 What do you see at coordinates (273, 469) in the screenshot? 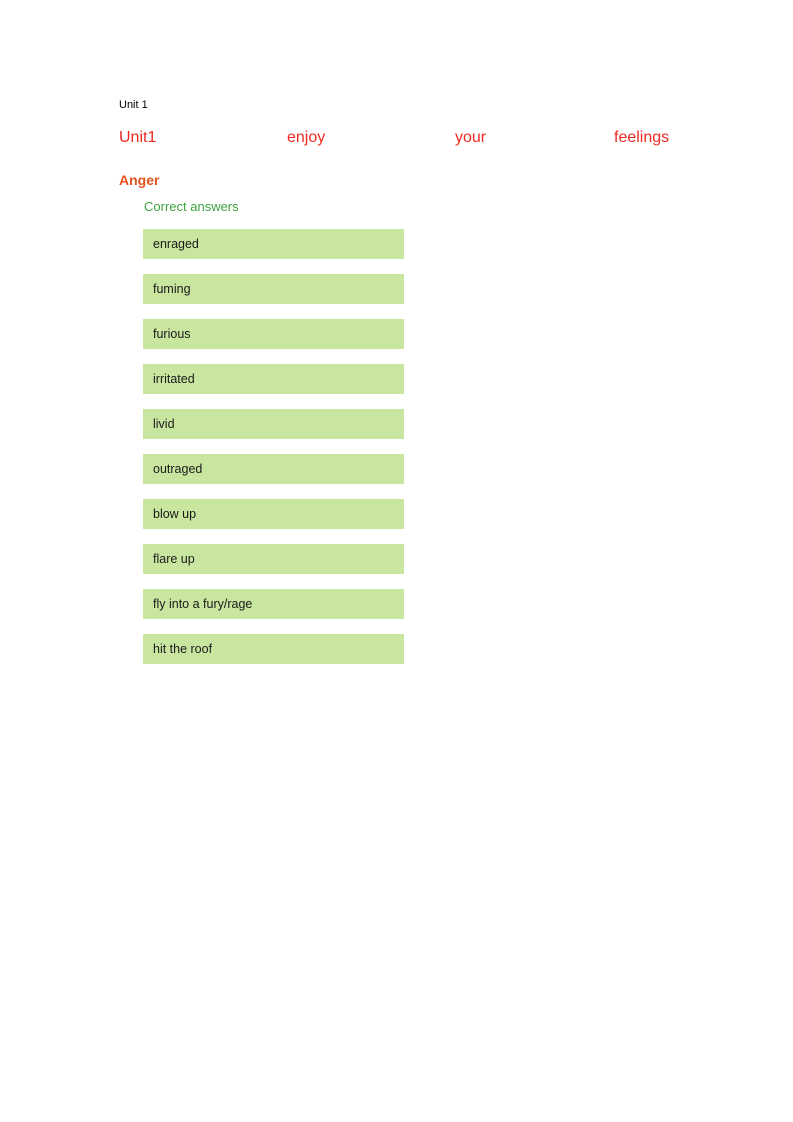
I see `answer-item: outraged` at bounding box center [273, 469].